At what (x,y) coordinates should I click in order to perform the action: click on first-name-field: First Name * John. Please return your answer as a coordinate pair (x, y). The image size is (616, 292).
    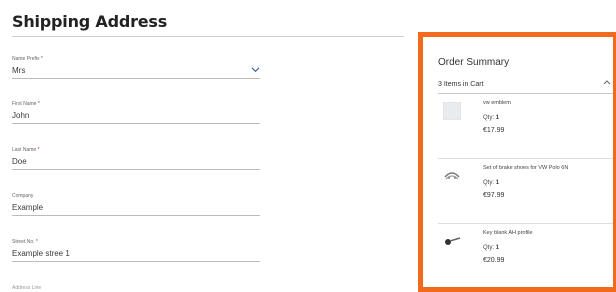
    Looking at the image, I should click on (136, 112).